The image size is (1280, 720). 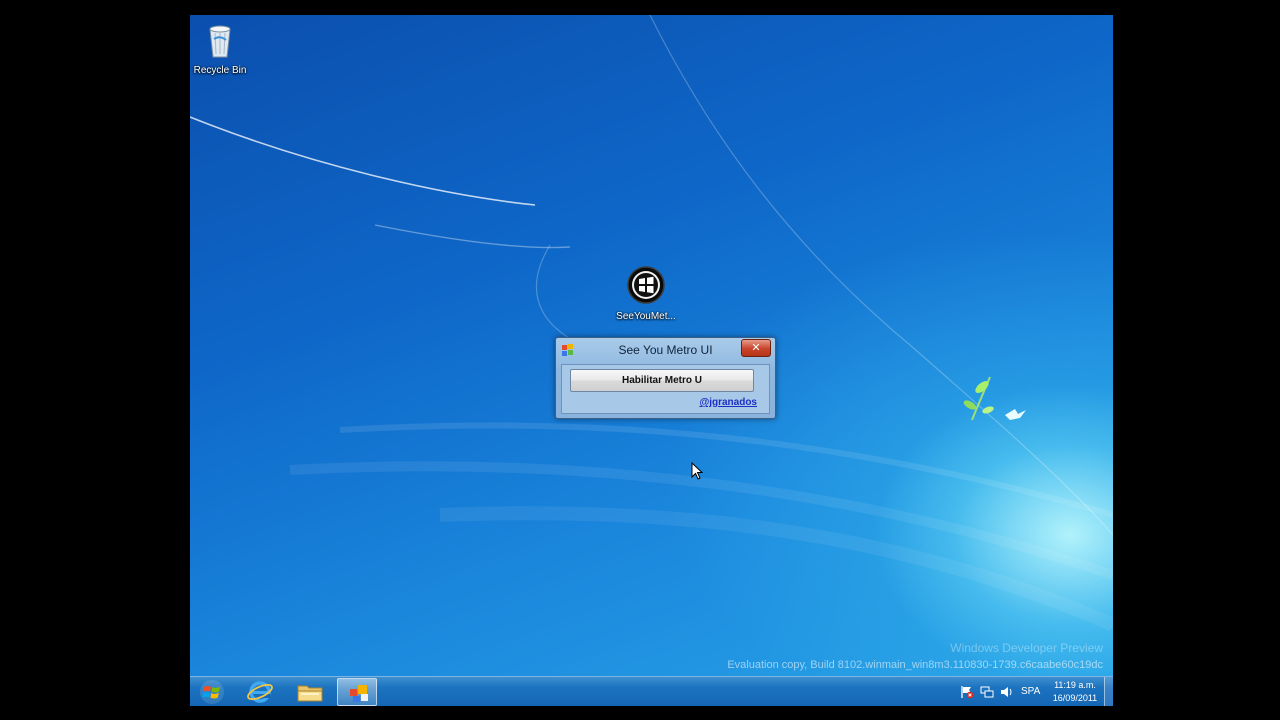 What do you see at coordinates (987, 692) in the screenshot?
I see `network-icon` at bounding box center [987, 692].